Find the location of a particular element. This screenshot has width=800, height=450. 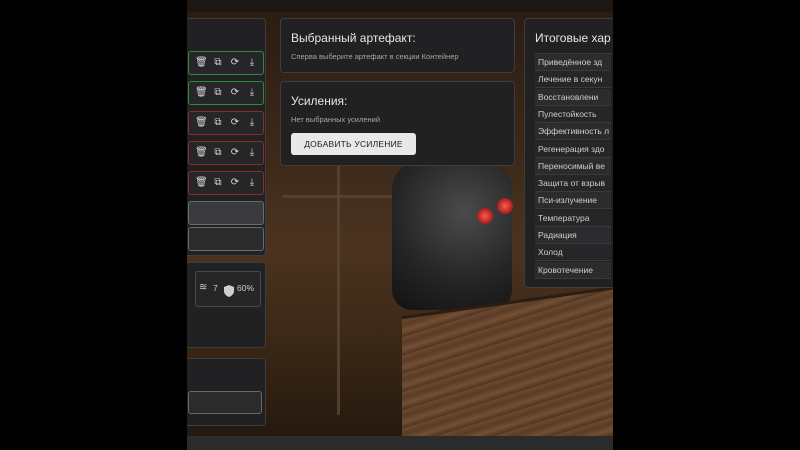

stat-row: Лечение в секун is located at coordinates (573, 80).